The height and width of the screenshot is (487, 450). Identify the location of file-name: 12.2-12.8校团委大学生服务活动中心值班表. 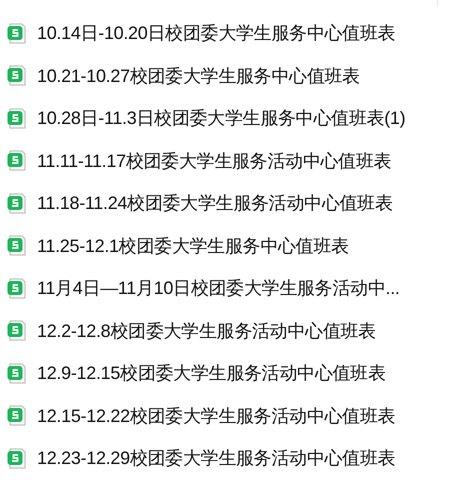
(206, 330).